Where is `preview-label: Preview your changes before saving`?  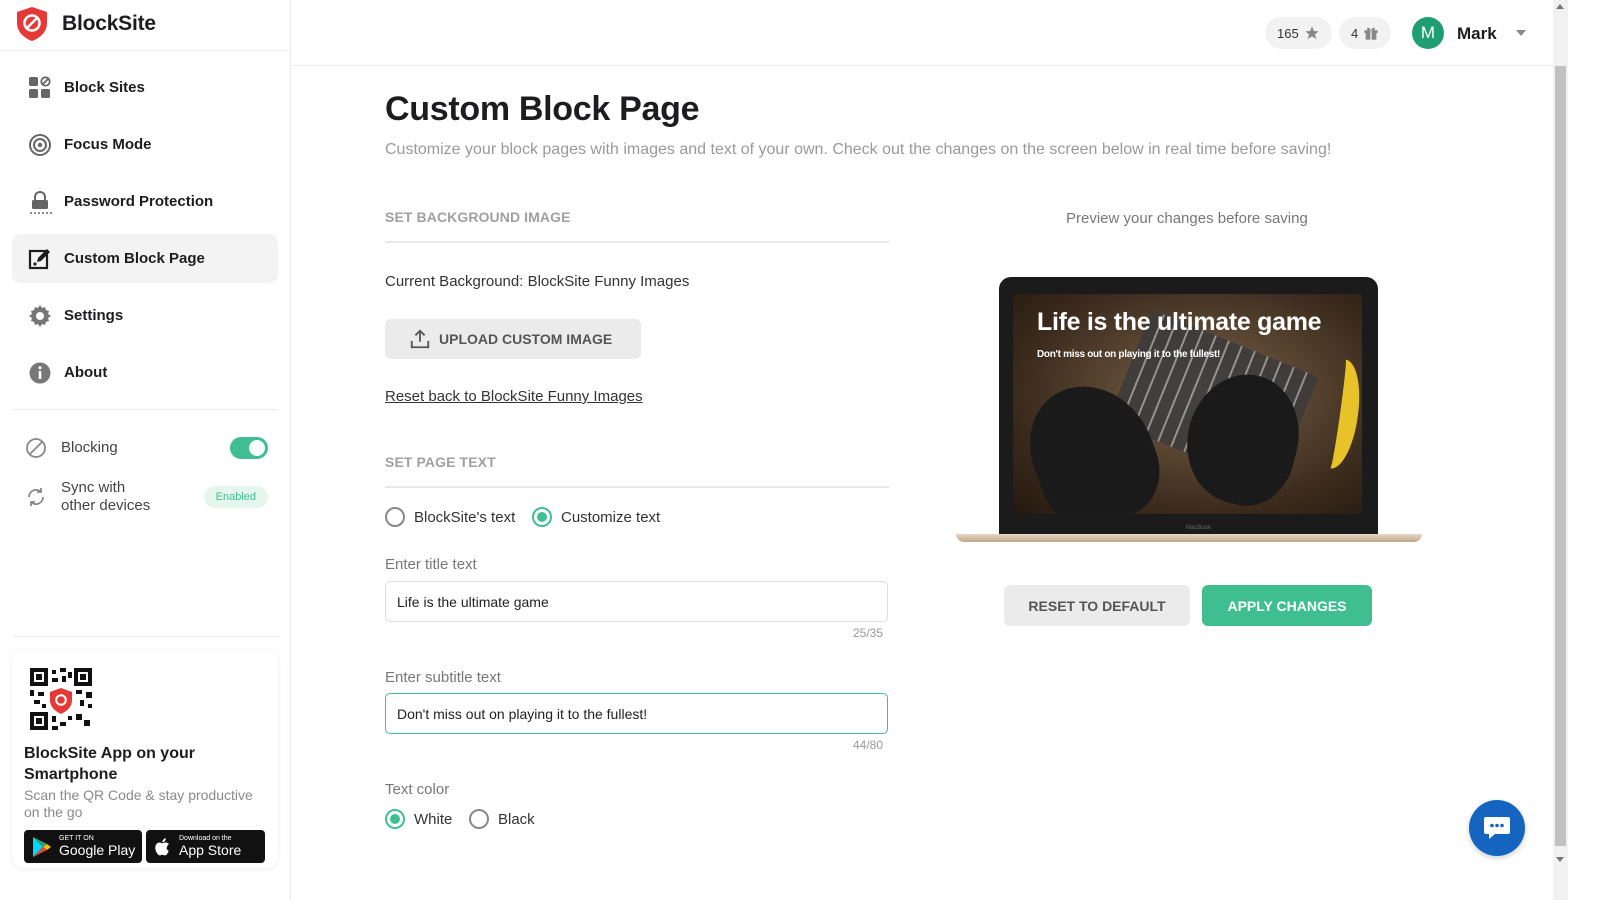 preview-label: Preview your changes before saving is located at coordinates (1187, 218).